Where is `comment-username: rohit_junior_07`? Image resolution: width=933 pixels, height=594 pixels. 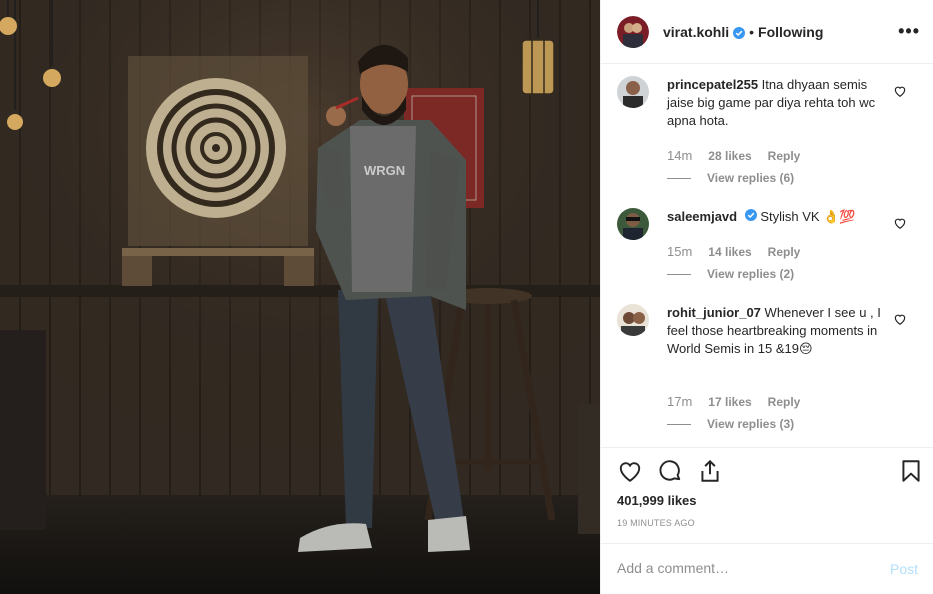
comment-username: rohit_junior_07 is located at coordinates (714, 312).